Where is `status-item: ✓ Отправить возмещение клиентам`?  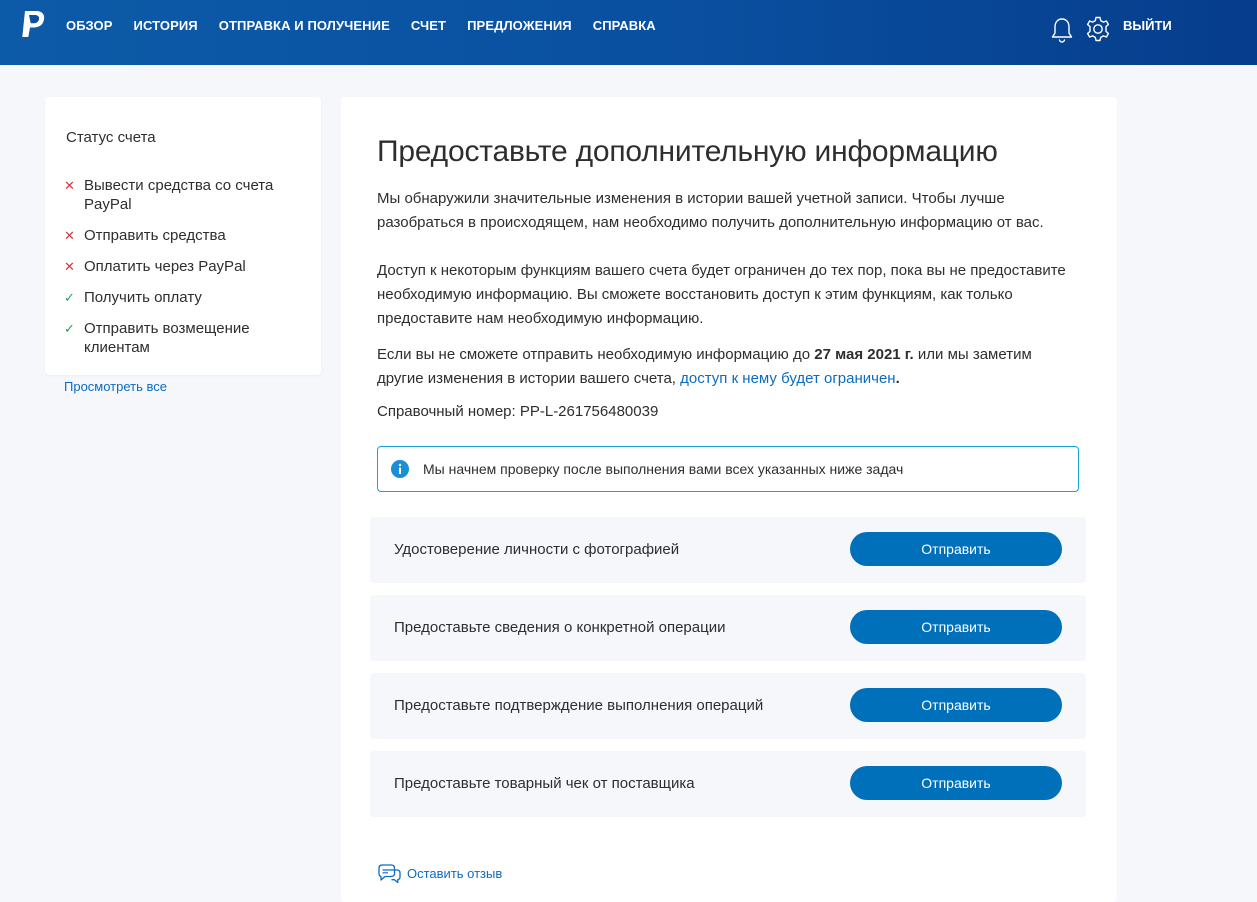 status-item: ✓ Отправить возмещение клиентам is located at coordinates (184, 338).